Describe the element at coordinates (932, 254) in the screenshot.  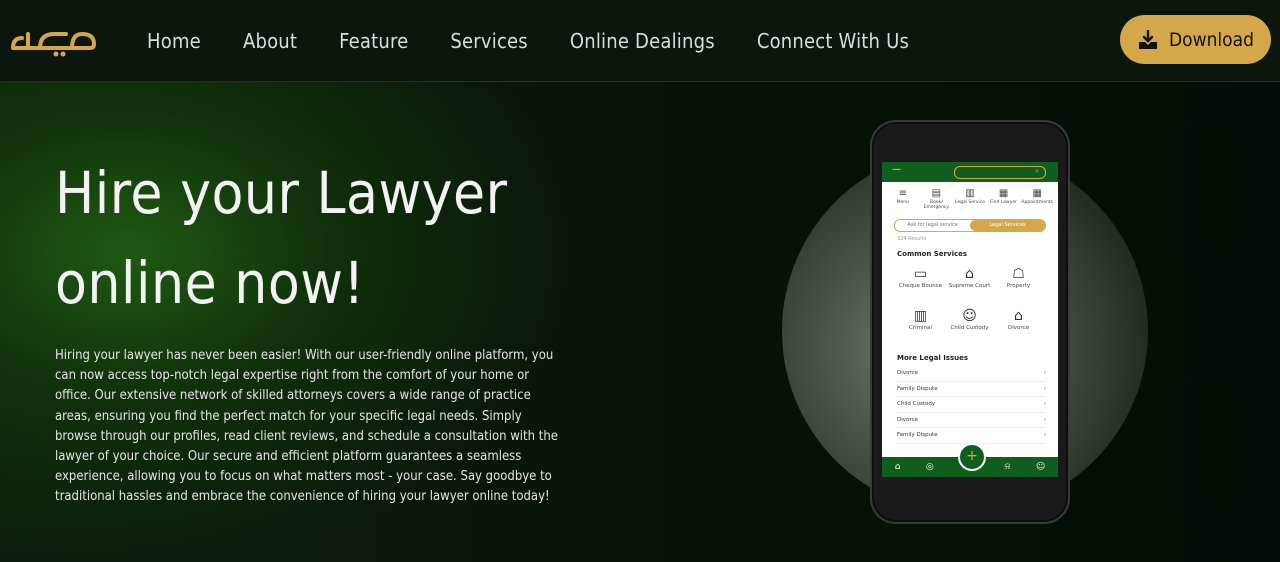
I see `common-services-heading: Common Services` at that location.